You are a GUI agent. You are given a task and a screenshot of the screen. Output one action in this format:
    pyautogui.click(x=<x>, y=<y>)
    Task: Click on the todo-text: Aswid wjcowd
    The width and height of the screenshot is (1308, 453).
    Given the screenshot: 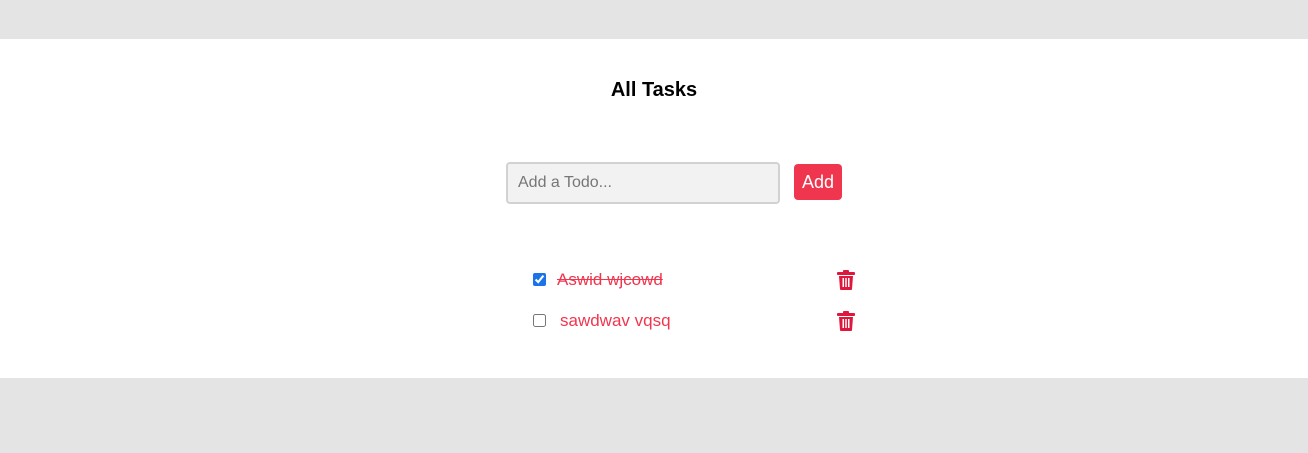 What is the action you would take?
    pyautogui.click(x=610, y=279)
    